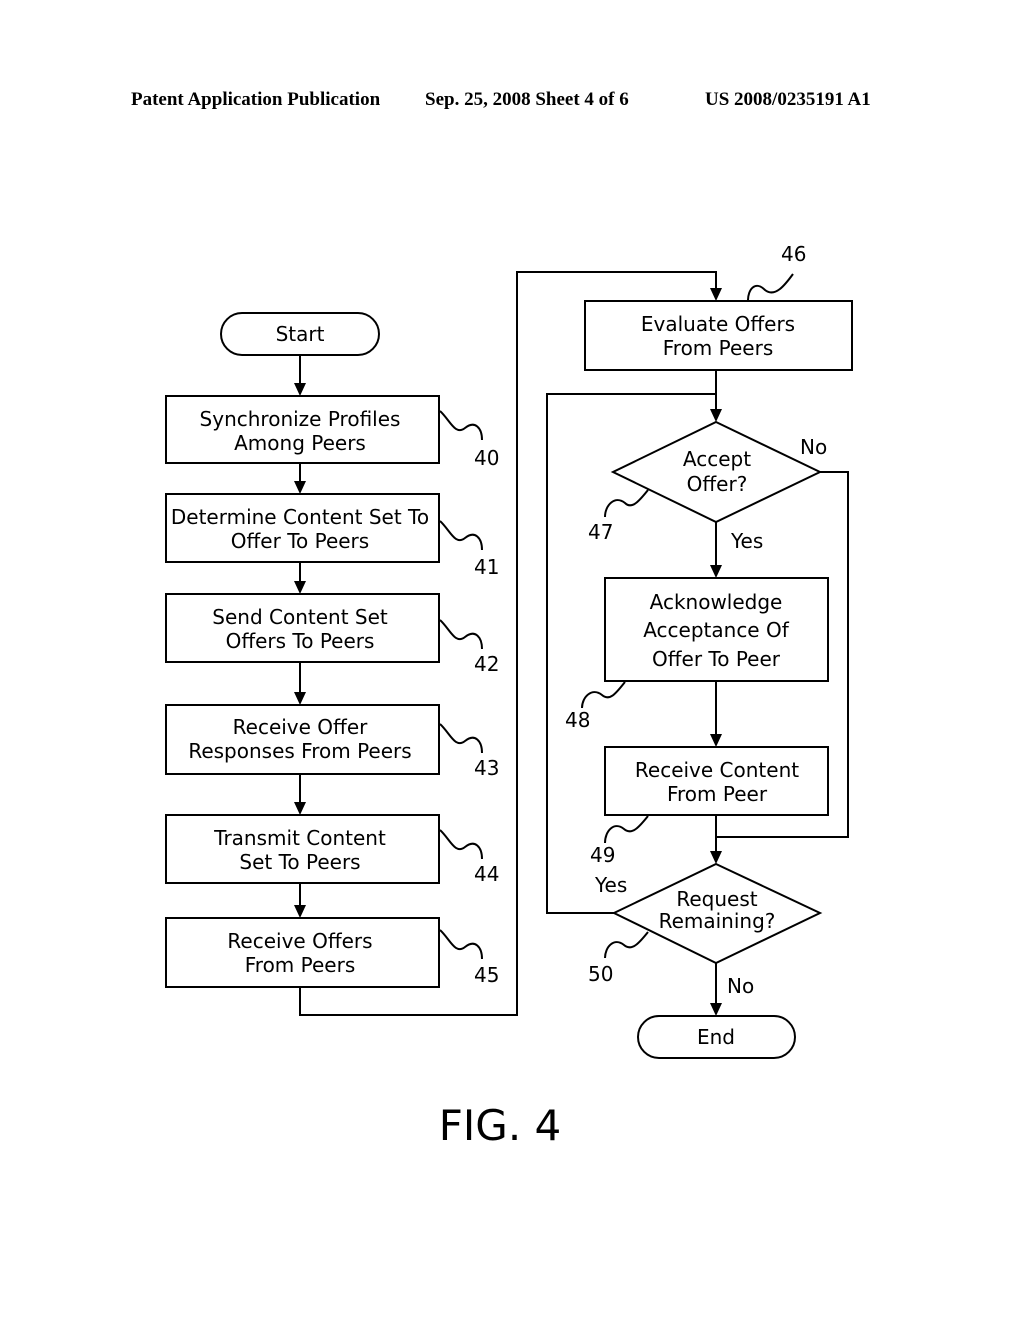 This screenshot has height=1320, width=1024. I want to click on step-49-line-2: From Peer, so click(717, 794).